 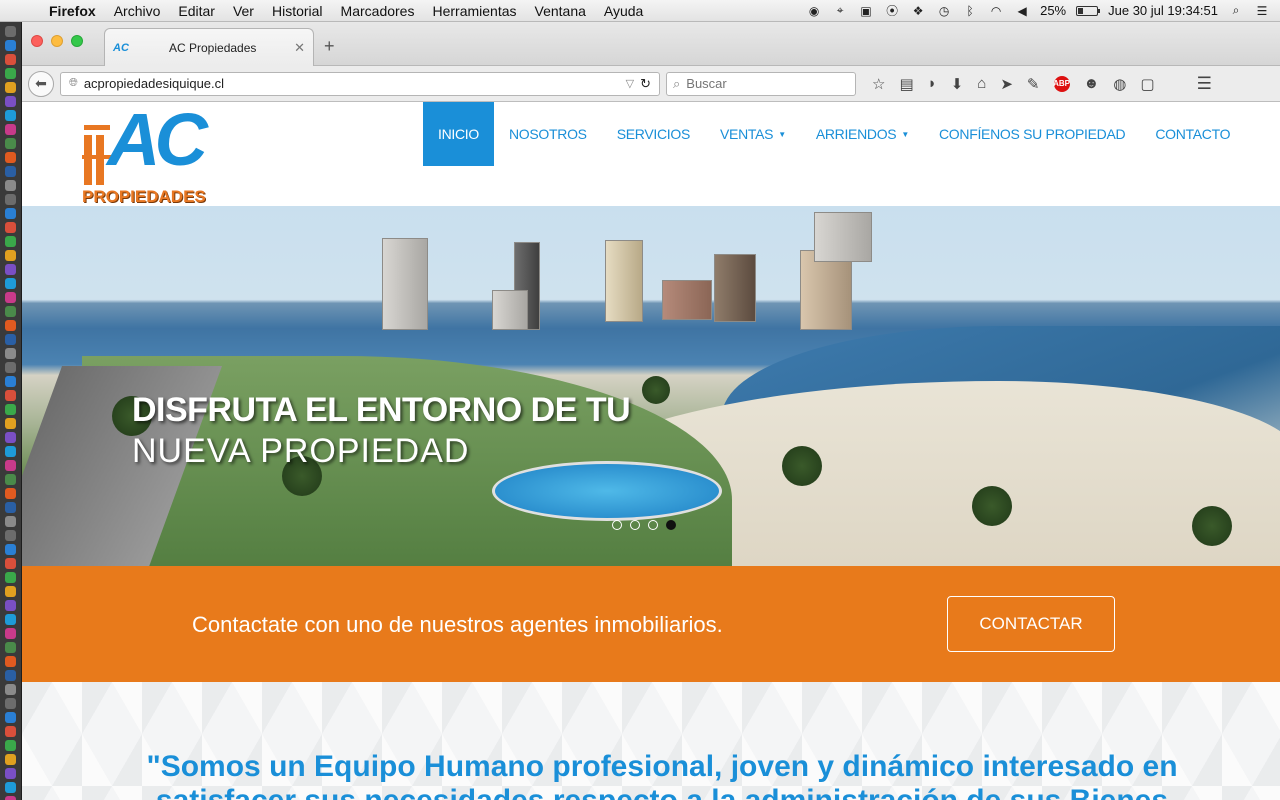 What do you see at coordinates (329, 46) in the screenshot?
I see `new-tab-button: +` at bounding box center [329, 46].